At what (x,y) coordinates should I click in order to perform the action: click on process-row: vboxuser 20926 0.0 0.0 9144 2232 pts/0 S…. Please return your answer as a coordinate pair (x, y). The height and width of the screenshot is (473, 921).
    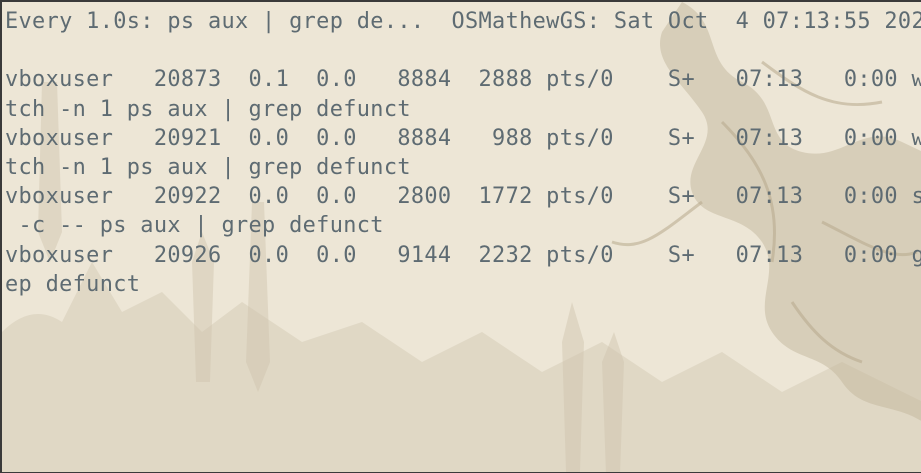
    Looking at the image, I should click on (463, 255).